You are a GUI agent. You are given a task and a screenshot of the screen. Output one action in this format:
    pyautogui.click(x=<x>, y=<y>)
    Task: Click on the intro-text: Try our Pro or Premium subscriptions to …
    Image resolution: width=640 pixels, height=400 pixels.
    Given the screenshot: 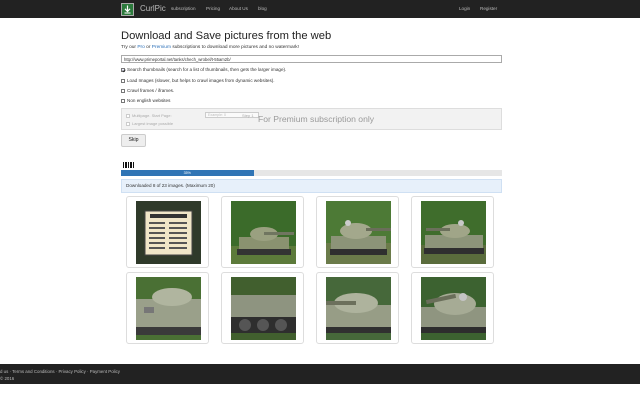 What is the action you would take?
    pyautogui.click(x=210, y=47)
    